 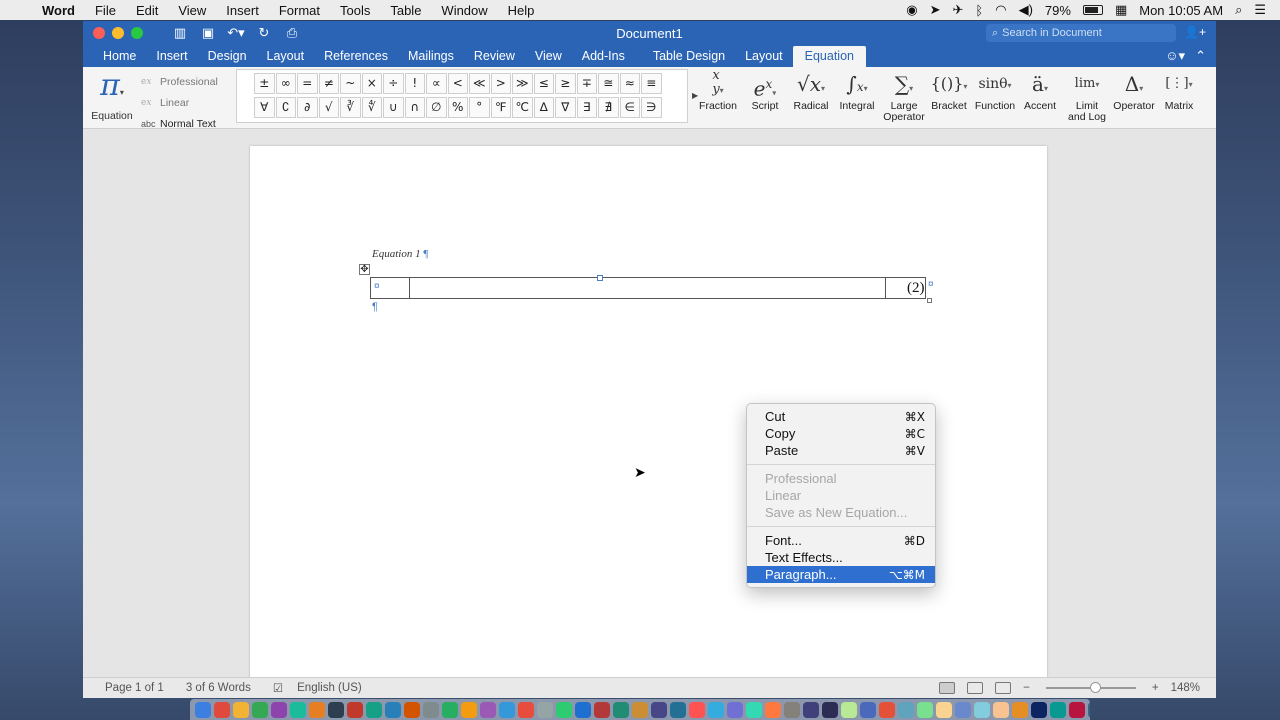 I want to click on symbol-button: ℉, so click(x=500, y=107).